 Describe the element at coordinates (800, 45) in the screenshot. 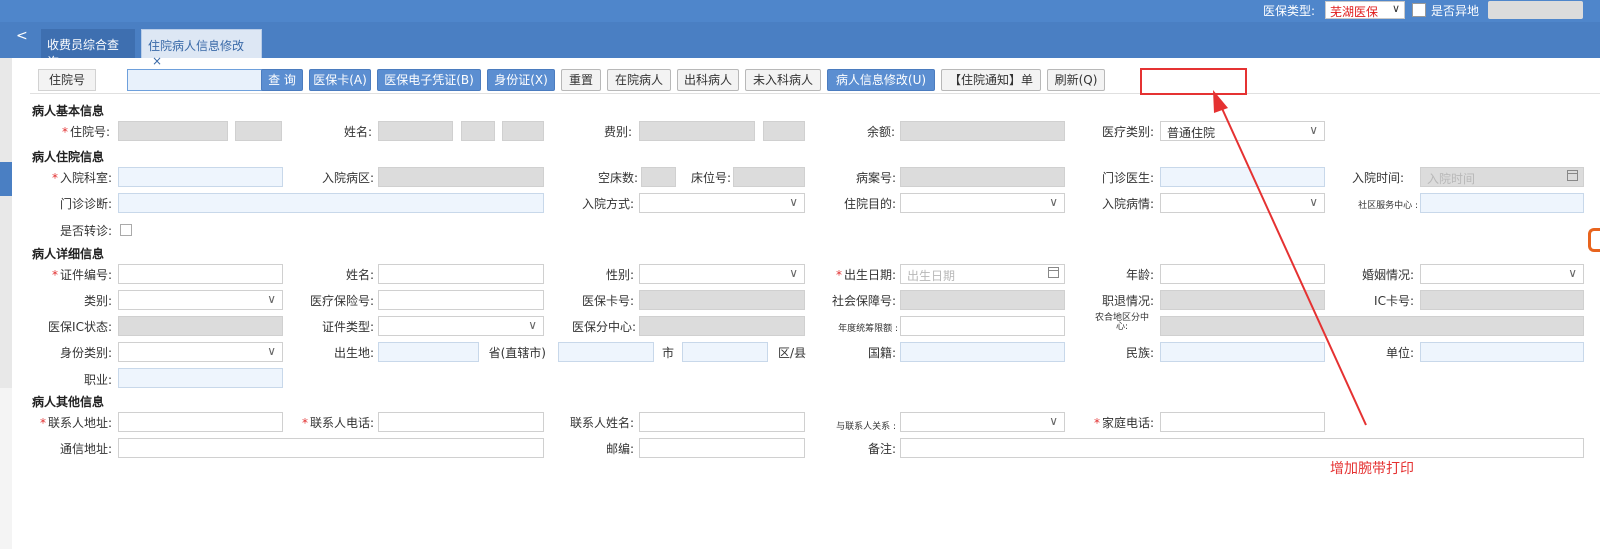

I see `tab-bar: < 收费员综合查询 住院病人信息修改×` at that location.